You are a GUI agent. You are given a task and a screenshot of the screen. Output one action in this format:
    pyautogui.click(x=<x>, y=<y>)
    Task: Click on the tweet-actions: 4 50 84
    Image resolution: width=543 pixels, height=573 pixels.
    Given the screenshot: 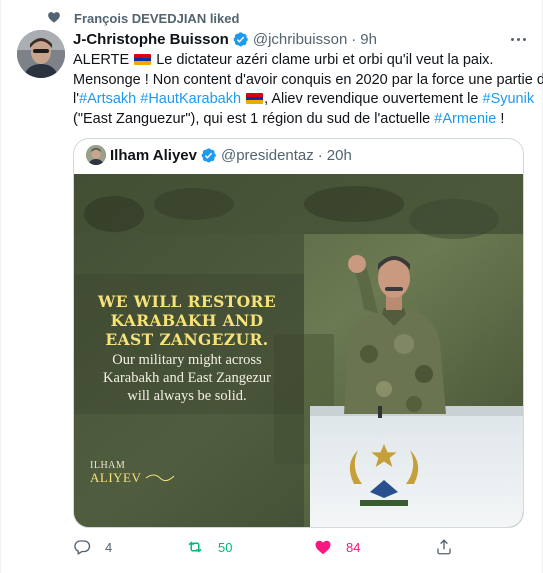 What is the action you would take?
    pyautogui.click(x=263, y=548)
    